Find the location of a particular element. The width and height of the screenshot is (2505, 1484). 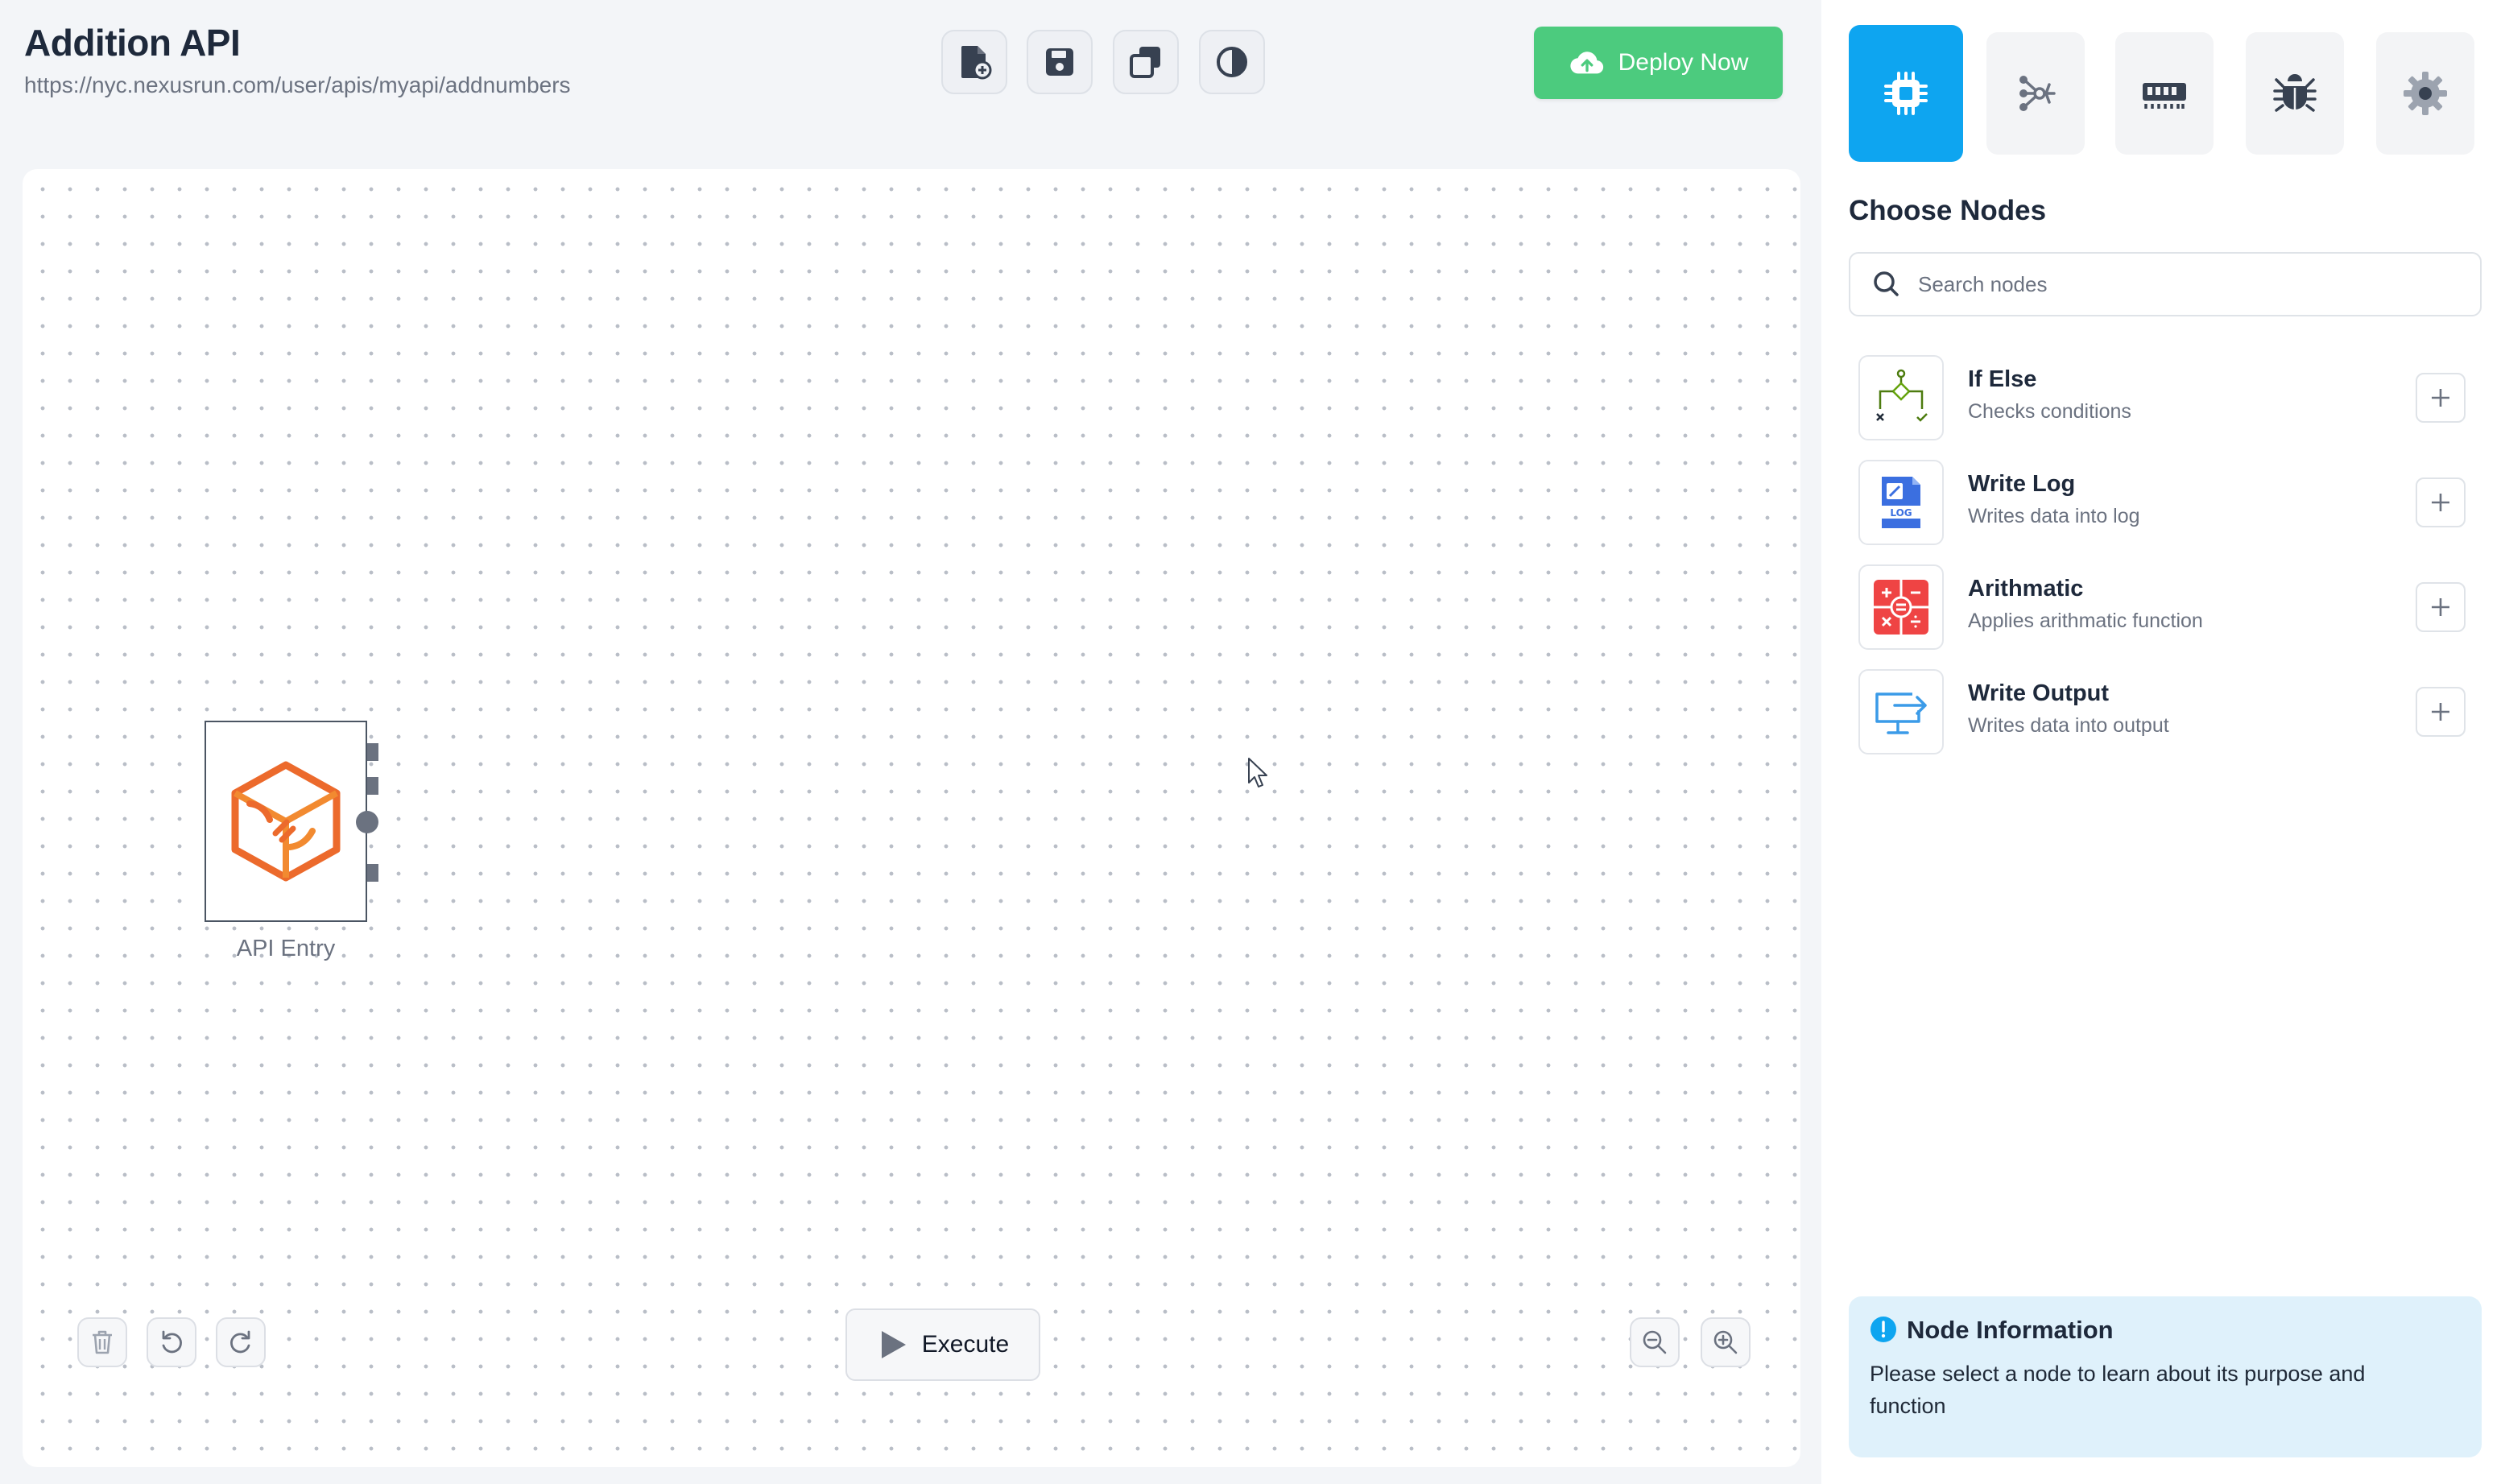

trash-icon is located at coordinates (102, 1342).